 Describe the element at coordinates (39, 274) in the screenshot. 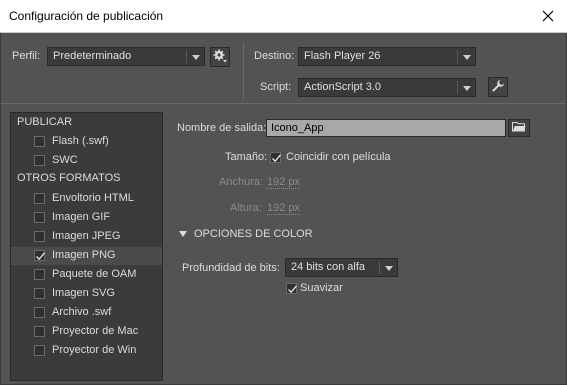

I see `oam-checkbox` at that location.